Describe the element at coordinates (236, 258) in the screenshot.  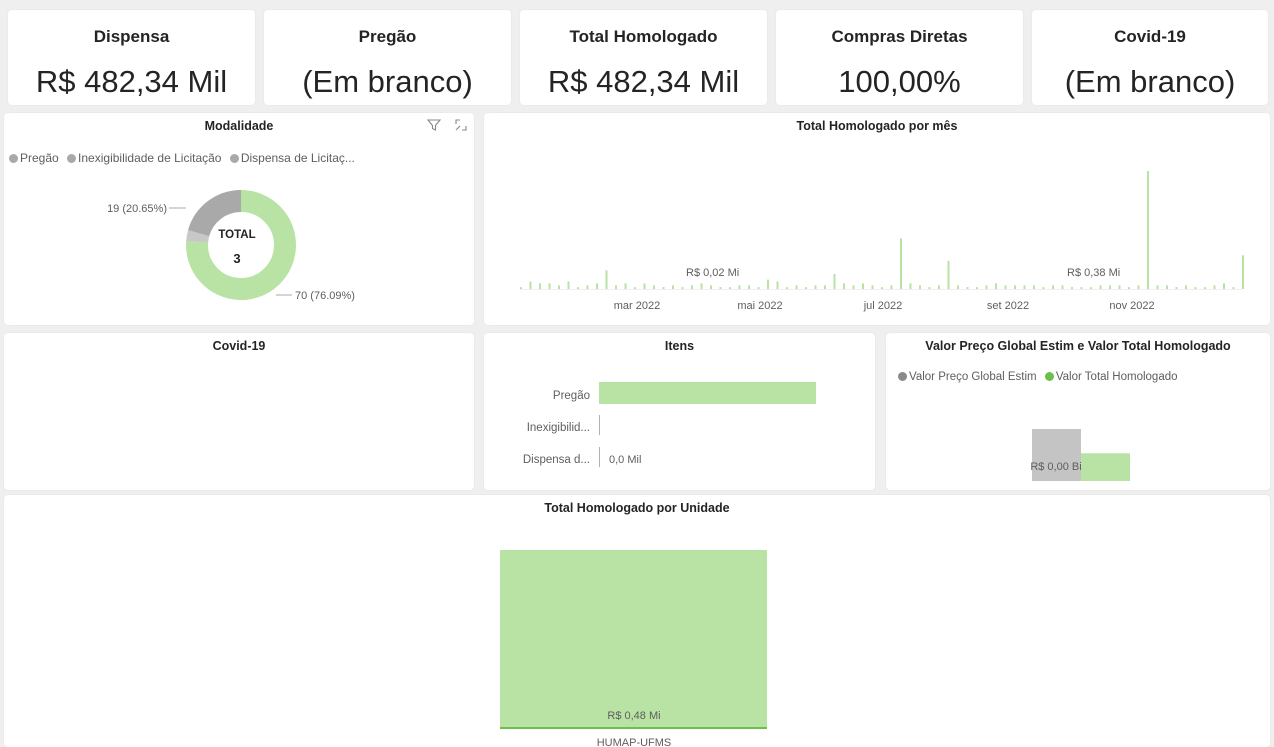
I see `donut-center-value: 3` at that location.